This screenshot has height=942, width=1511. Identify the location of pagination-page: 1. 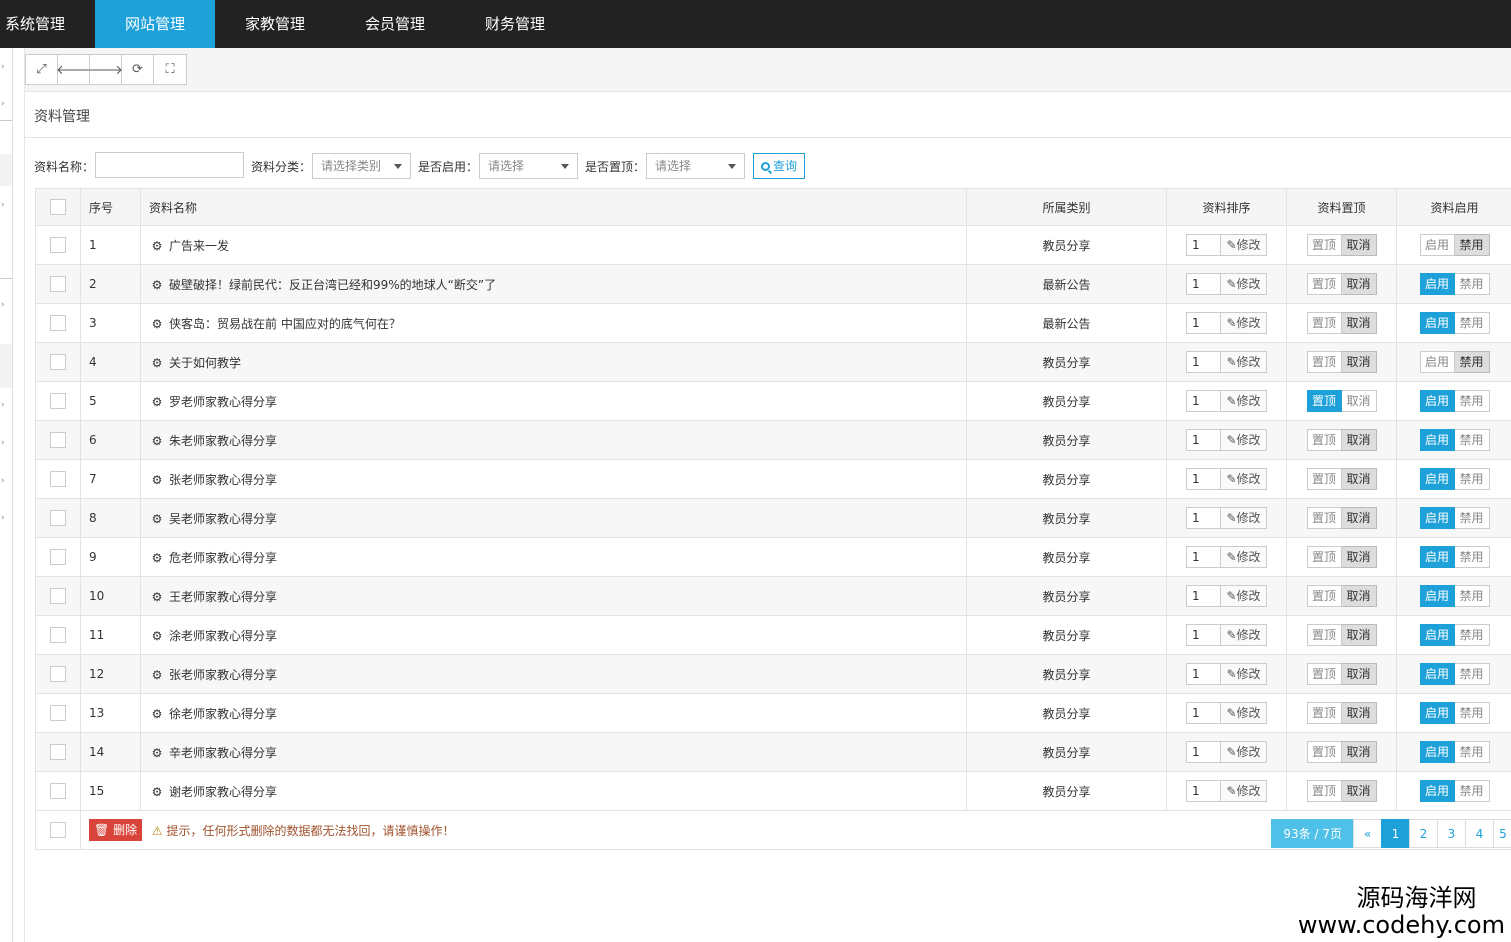
(1395, 833).